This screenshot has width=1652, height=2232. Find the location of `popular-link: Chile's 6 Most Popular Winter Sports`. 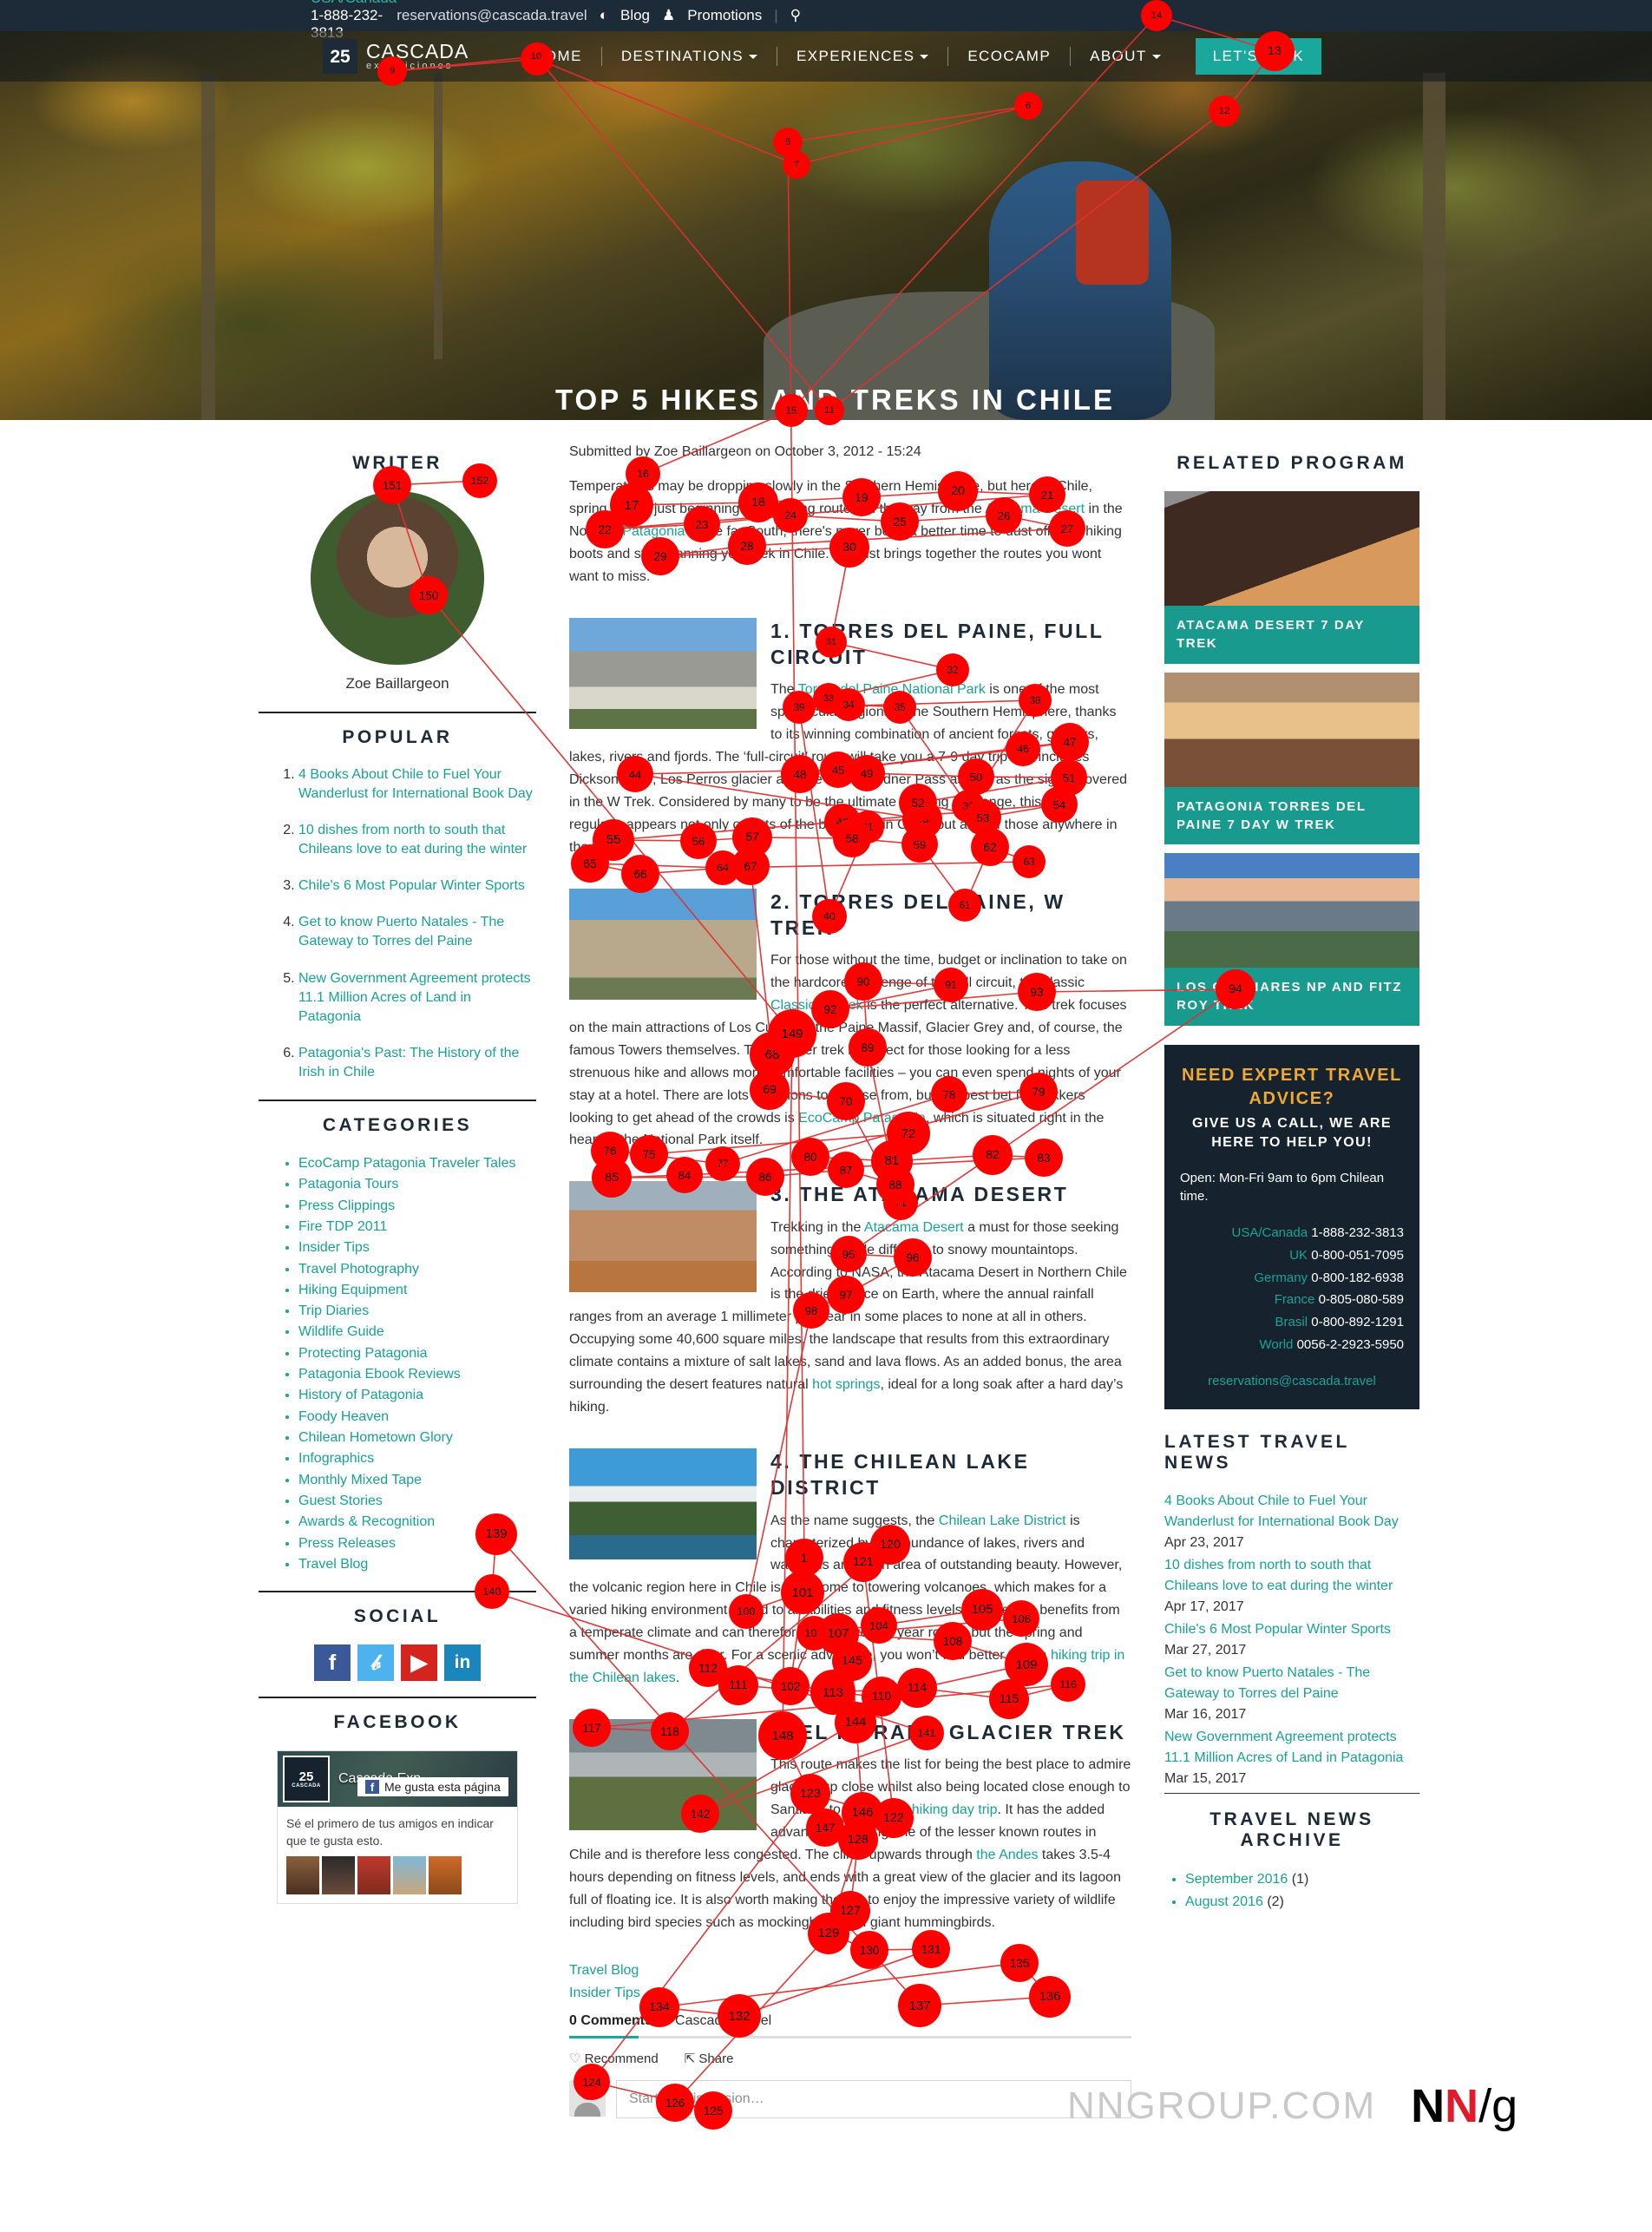

popular-link: Chile's 6 Most Popular Winter Sports is located at coordinates (411, 885).